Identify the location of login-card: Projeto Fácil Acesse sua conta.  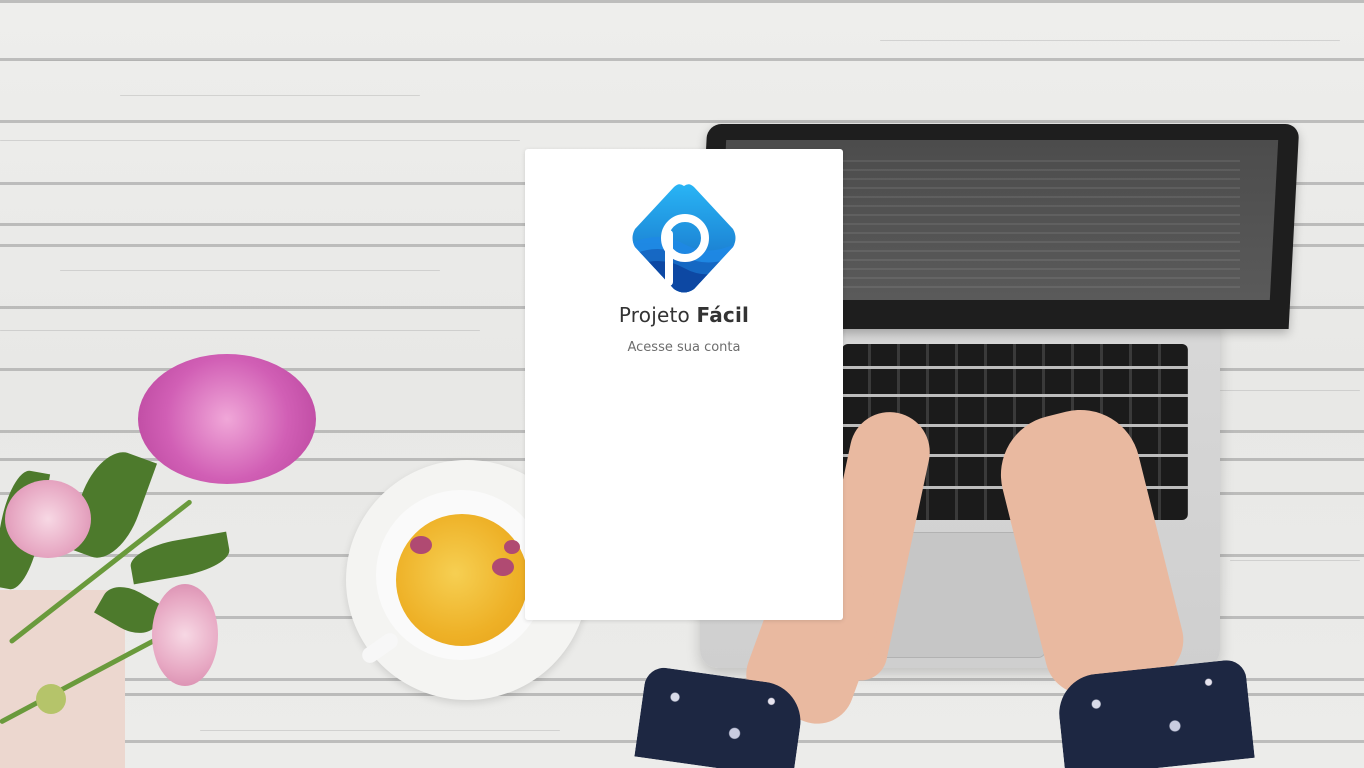
(684, 384).